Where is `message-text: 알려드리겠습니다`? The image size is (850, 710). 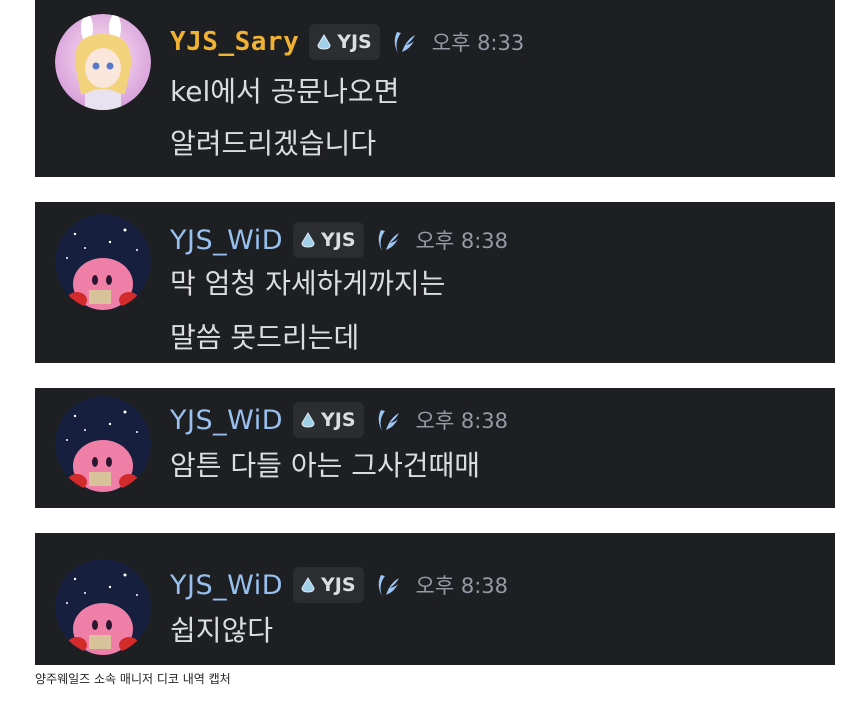
message-text: 알려드리겠습니다 is located at coordinates (273, 143).